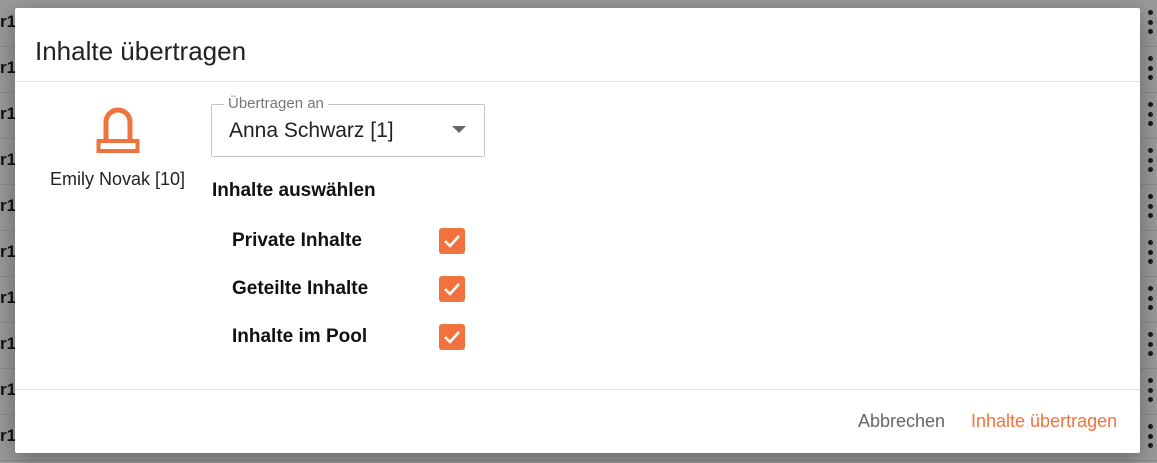  I want to click on option-pool-content: Inhalte im Pool, so click(352, 337).